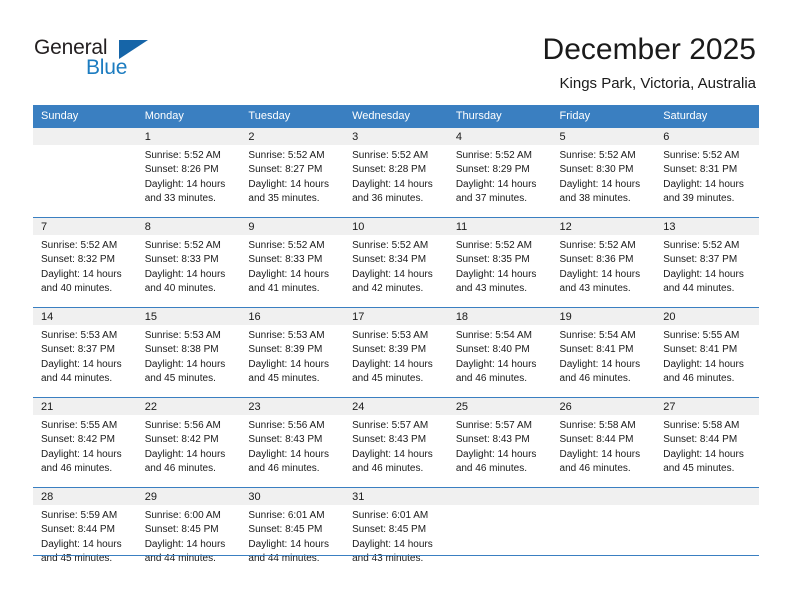 This screenshot has height=612, width=792. What do you see at coordinates (85, 116) in the screenshot?
I see `weekday-header-sunday: Sunday` at bounding box center [85, 116].